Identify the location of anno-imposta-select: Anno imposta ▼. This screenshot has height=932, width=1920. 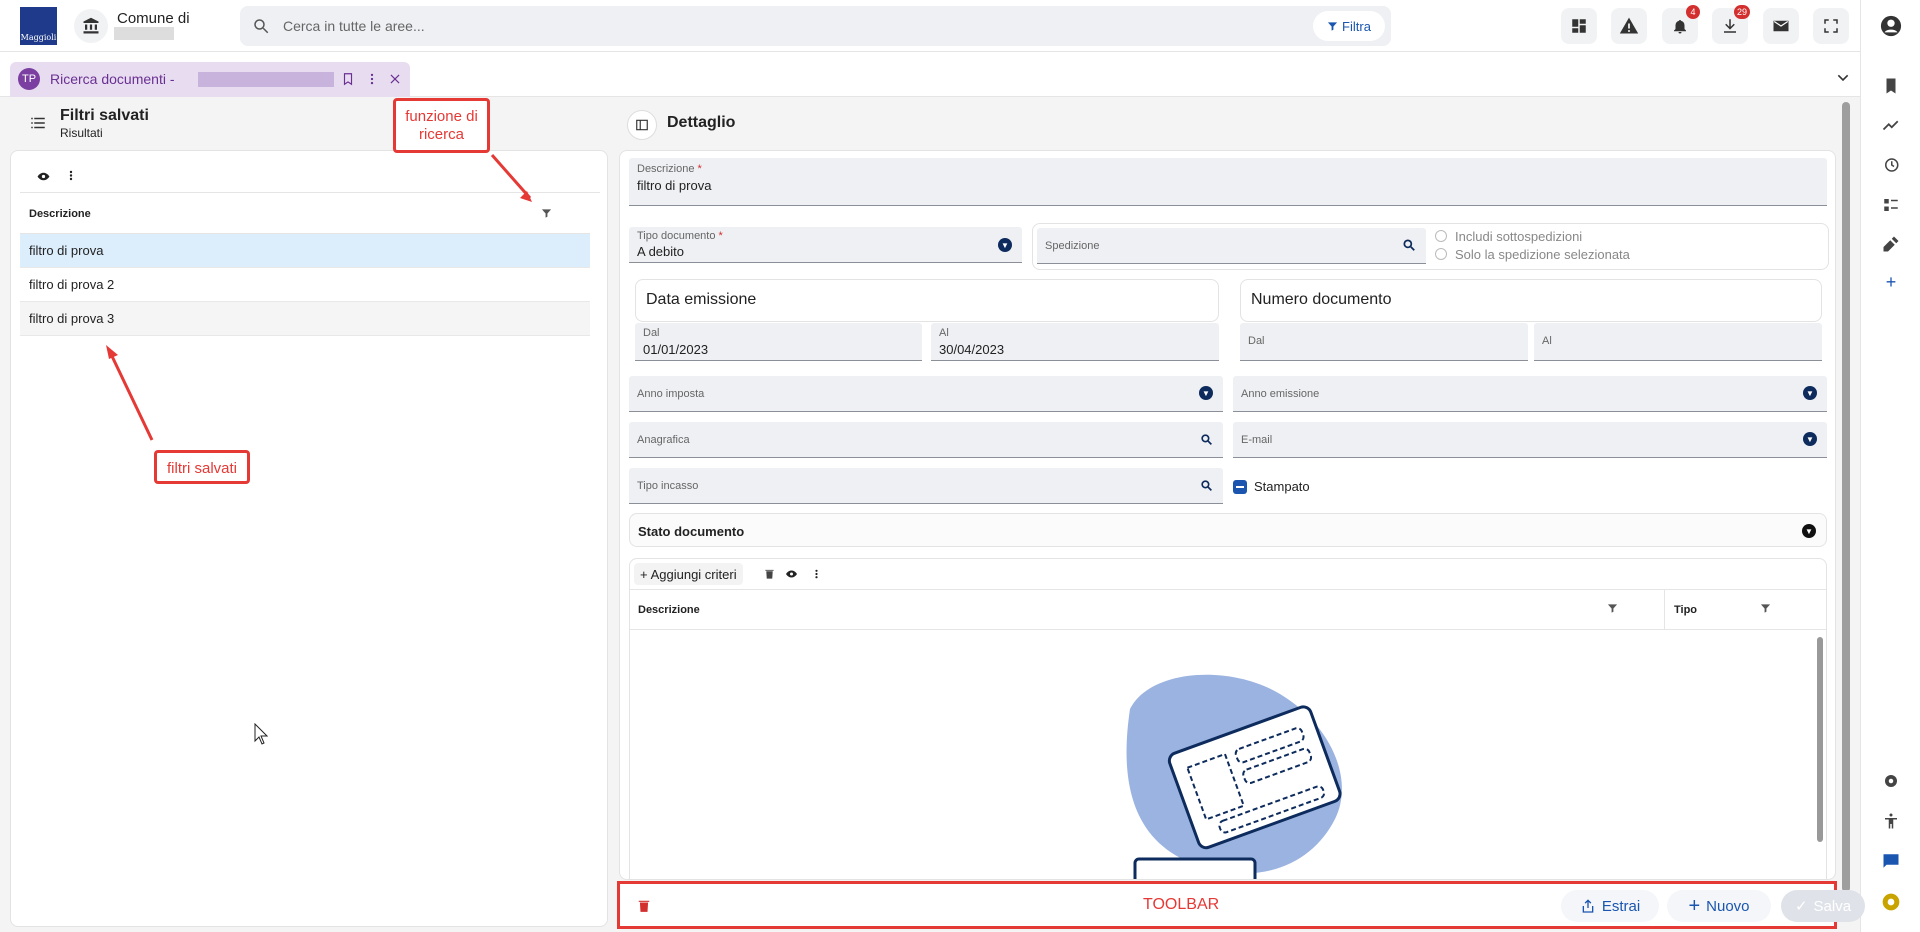
(926, 394).